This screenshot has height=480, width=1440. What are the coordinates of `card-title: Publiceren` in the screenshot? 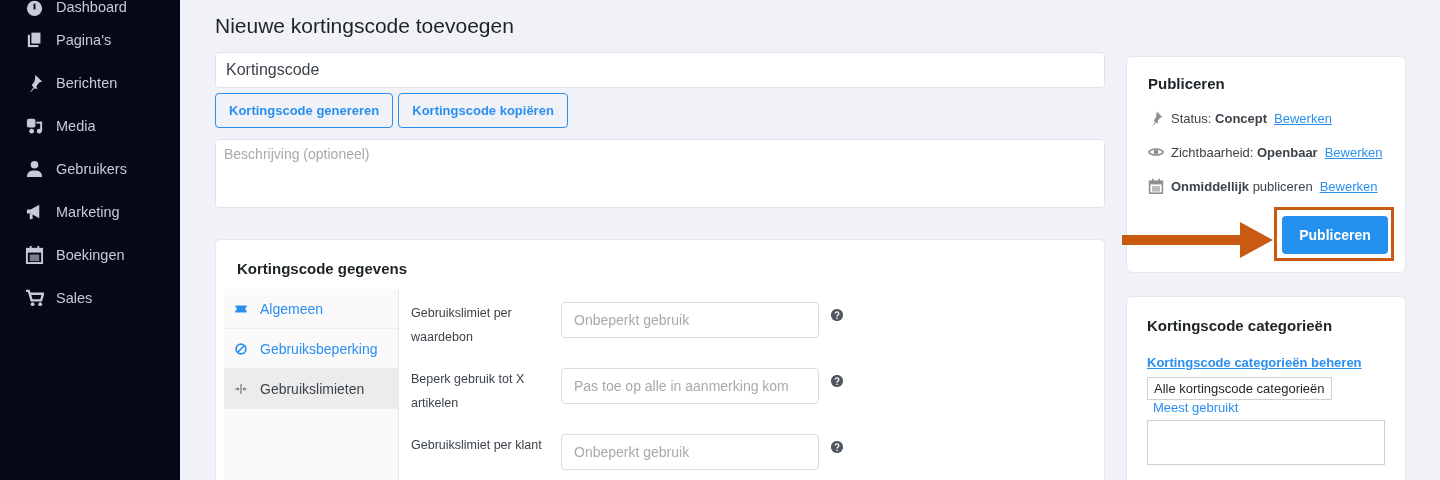 It's located at (1187, 83).